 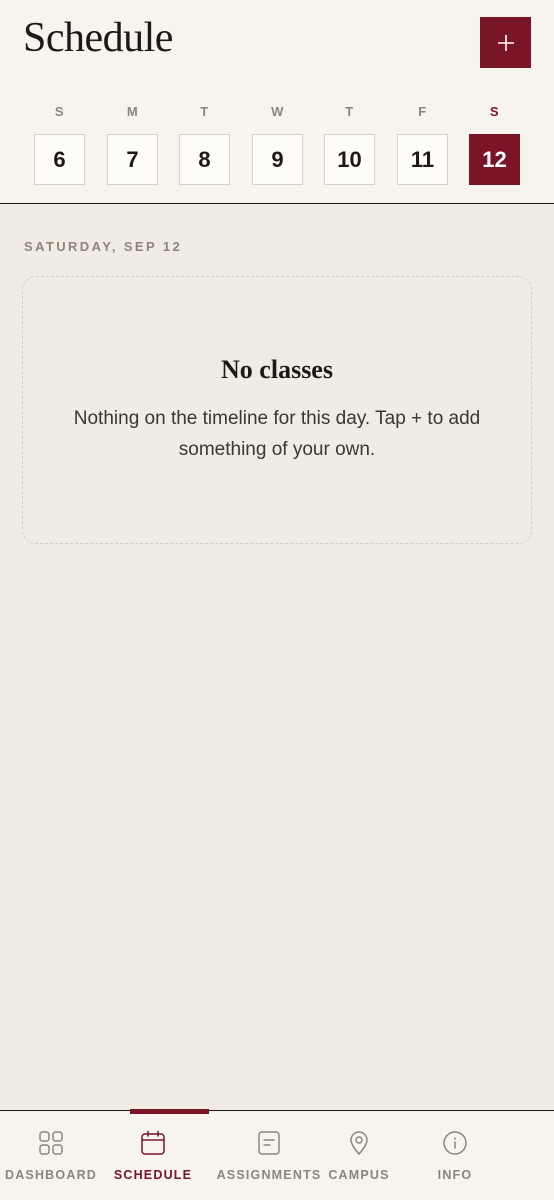 I want to click on day-wednesday: W 9, so click(x=277, y=146).